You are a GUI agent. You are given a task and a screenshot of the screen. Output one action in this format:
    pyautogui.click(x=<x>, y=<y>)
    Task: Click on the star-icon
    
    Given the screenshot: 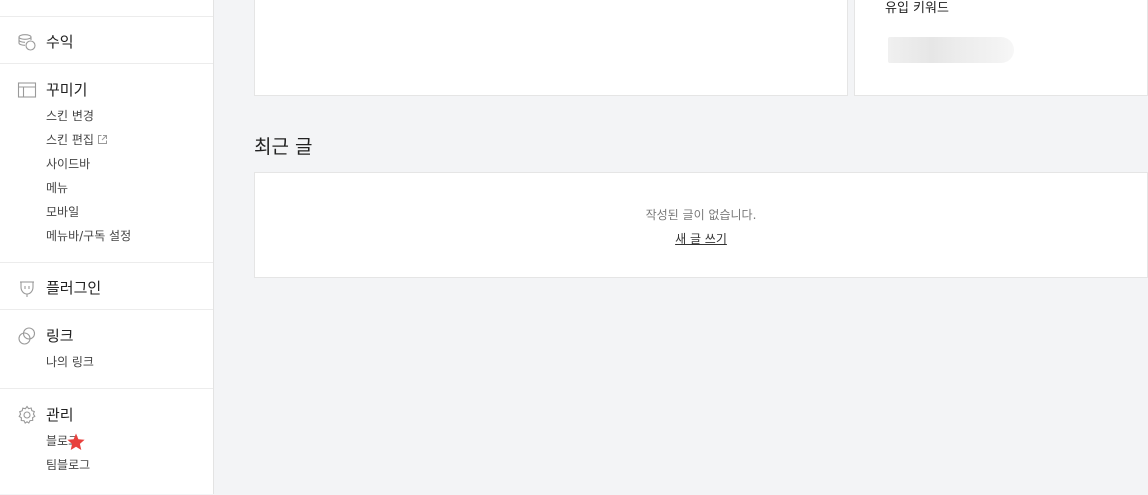 What is the action you would take?
    pyautogui.click(x=76, y=441)
    